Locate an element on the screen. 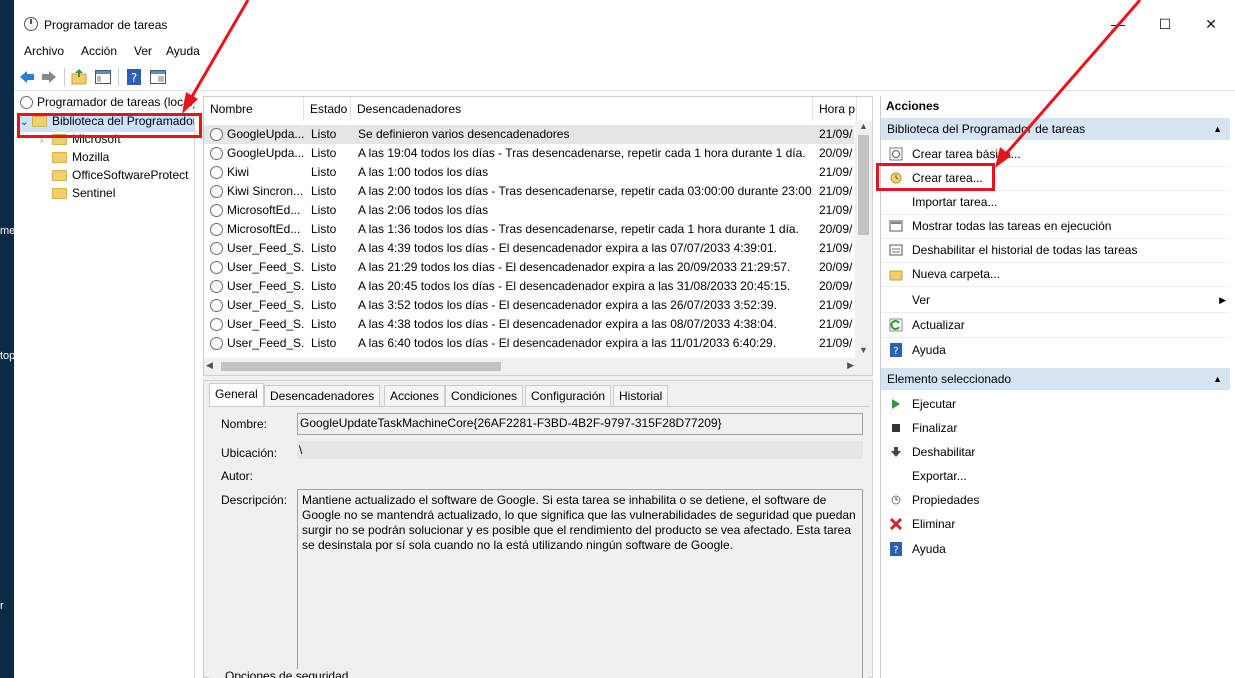 The image size is (1235, 678). arrow-head is located at coordinates (190, 103).